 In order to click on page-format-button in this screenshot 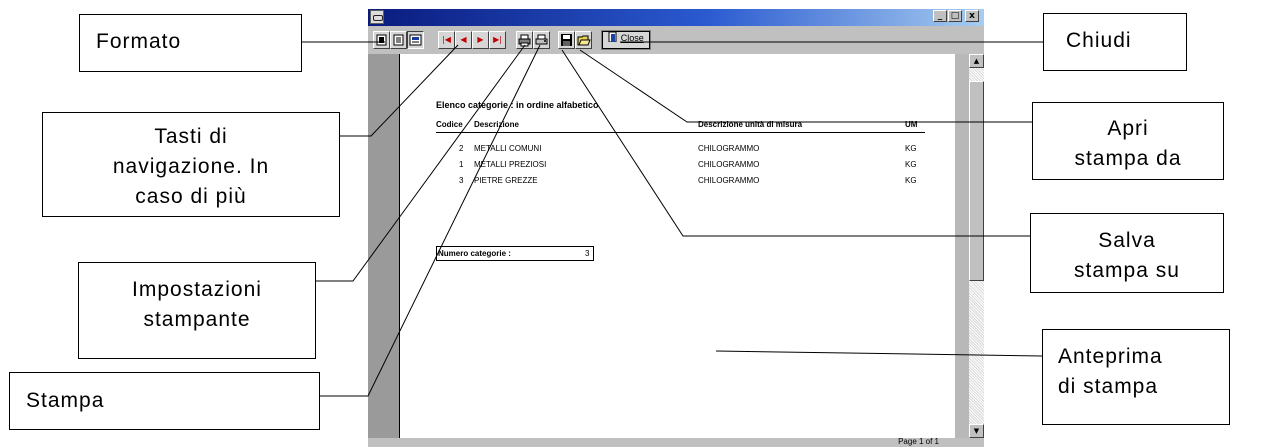, I will do `click(381, 40)`.